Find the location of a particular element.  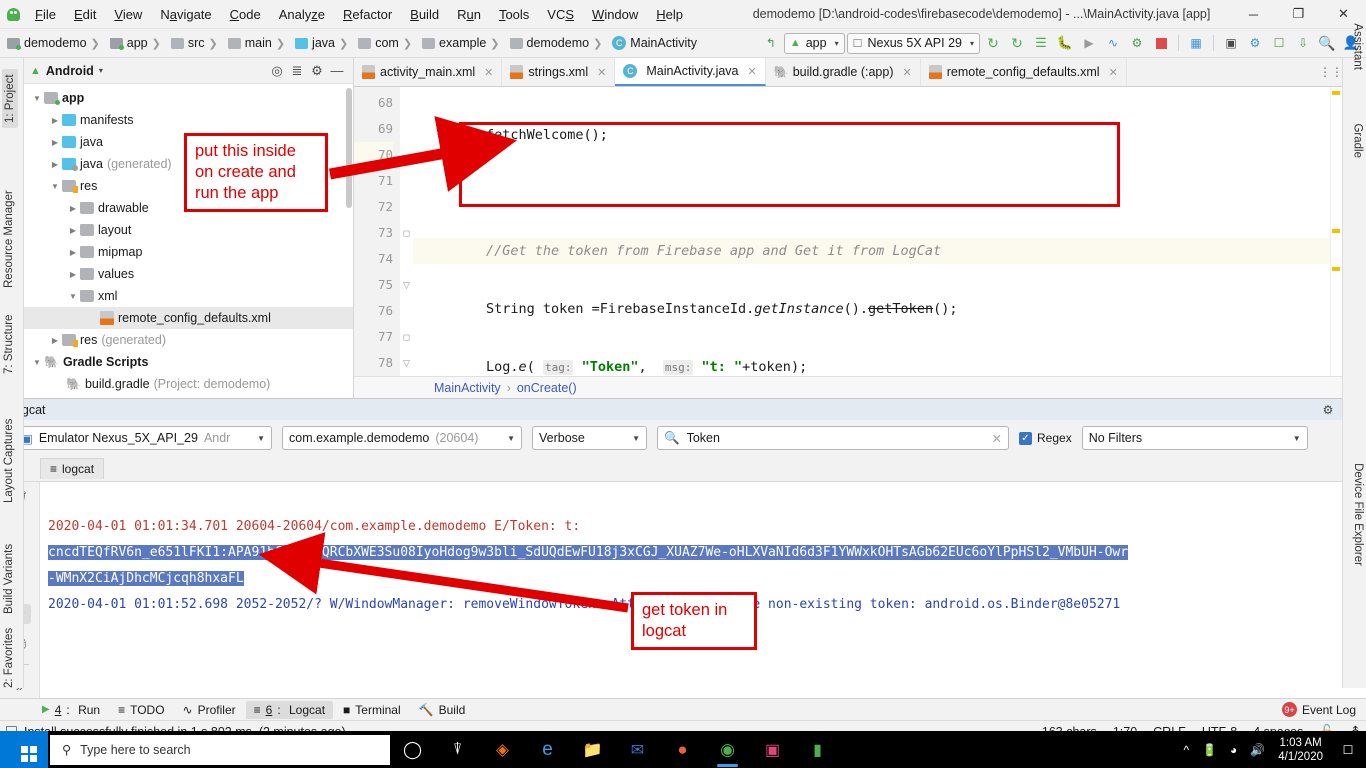

tree-item-remote-config-defaults: remote_config_defaults.xml is located at coordinates (188, 318).